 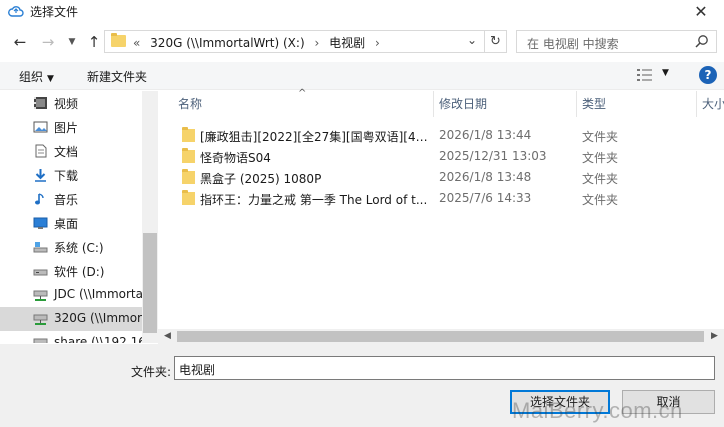 What do you see at coordinates (40, 247) in the screenshot?
I see `system-drive-icon` at bounding box center [40, 247].